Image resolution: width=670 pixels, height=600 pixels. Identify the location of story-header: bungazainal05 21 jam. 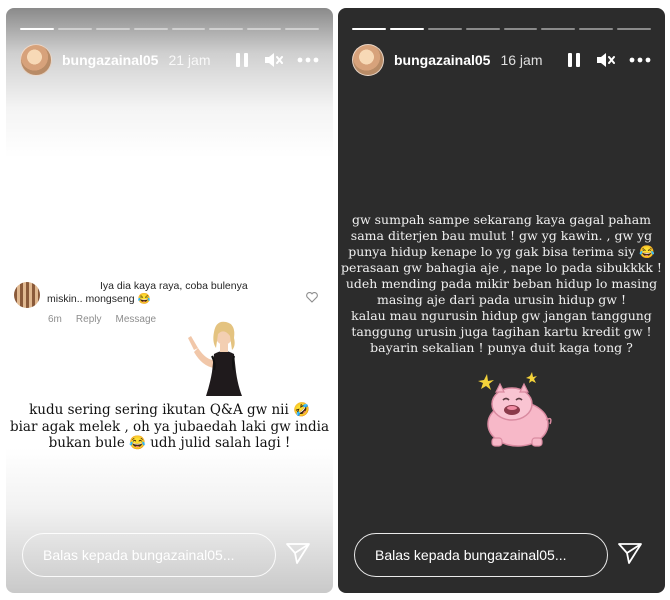
(169, 60).